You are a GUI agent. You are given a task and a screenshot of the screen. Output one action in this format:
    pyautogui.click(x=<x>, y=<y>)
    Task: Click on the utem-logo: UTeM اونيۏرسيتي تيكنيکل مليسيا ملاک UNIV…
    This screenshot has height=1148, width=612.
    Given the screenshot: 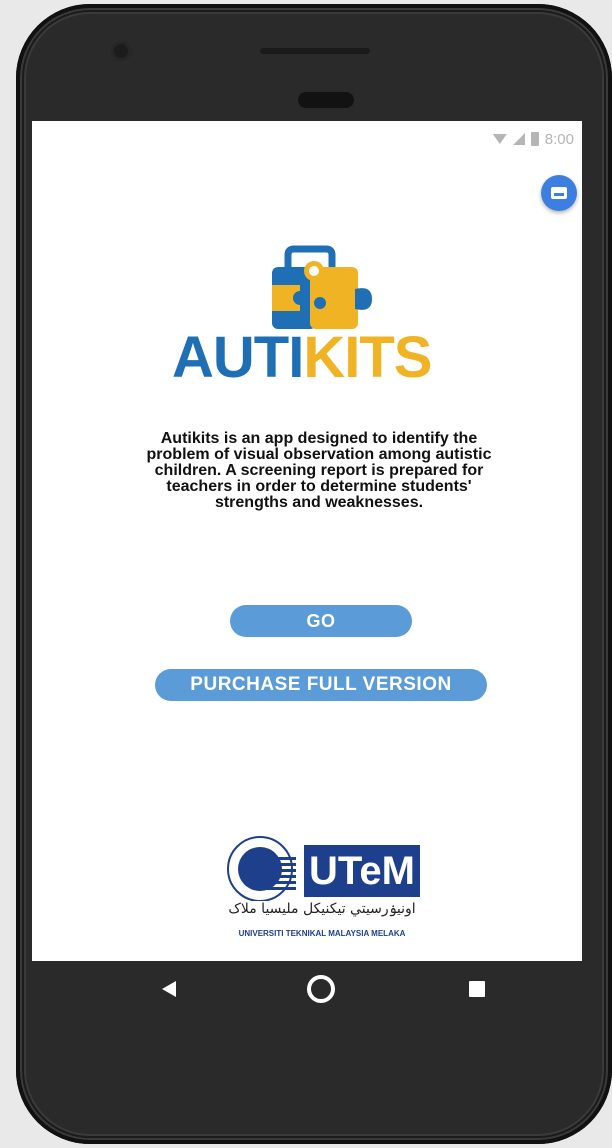 What is the action you would take?
    pyautogui.click(x=322, y=891)
    